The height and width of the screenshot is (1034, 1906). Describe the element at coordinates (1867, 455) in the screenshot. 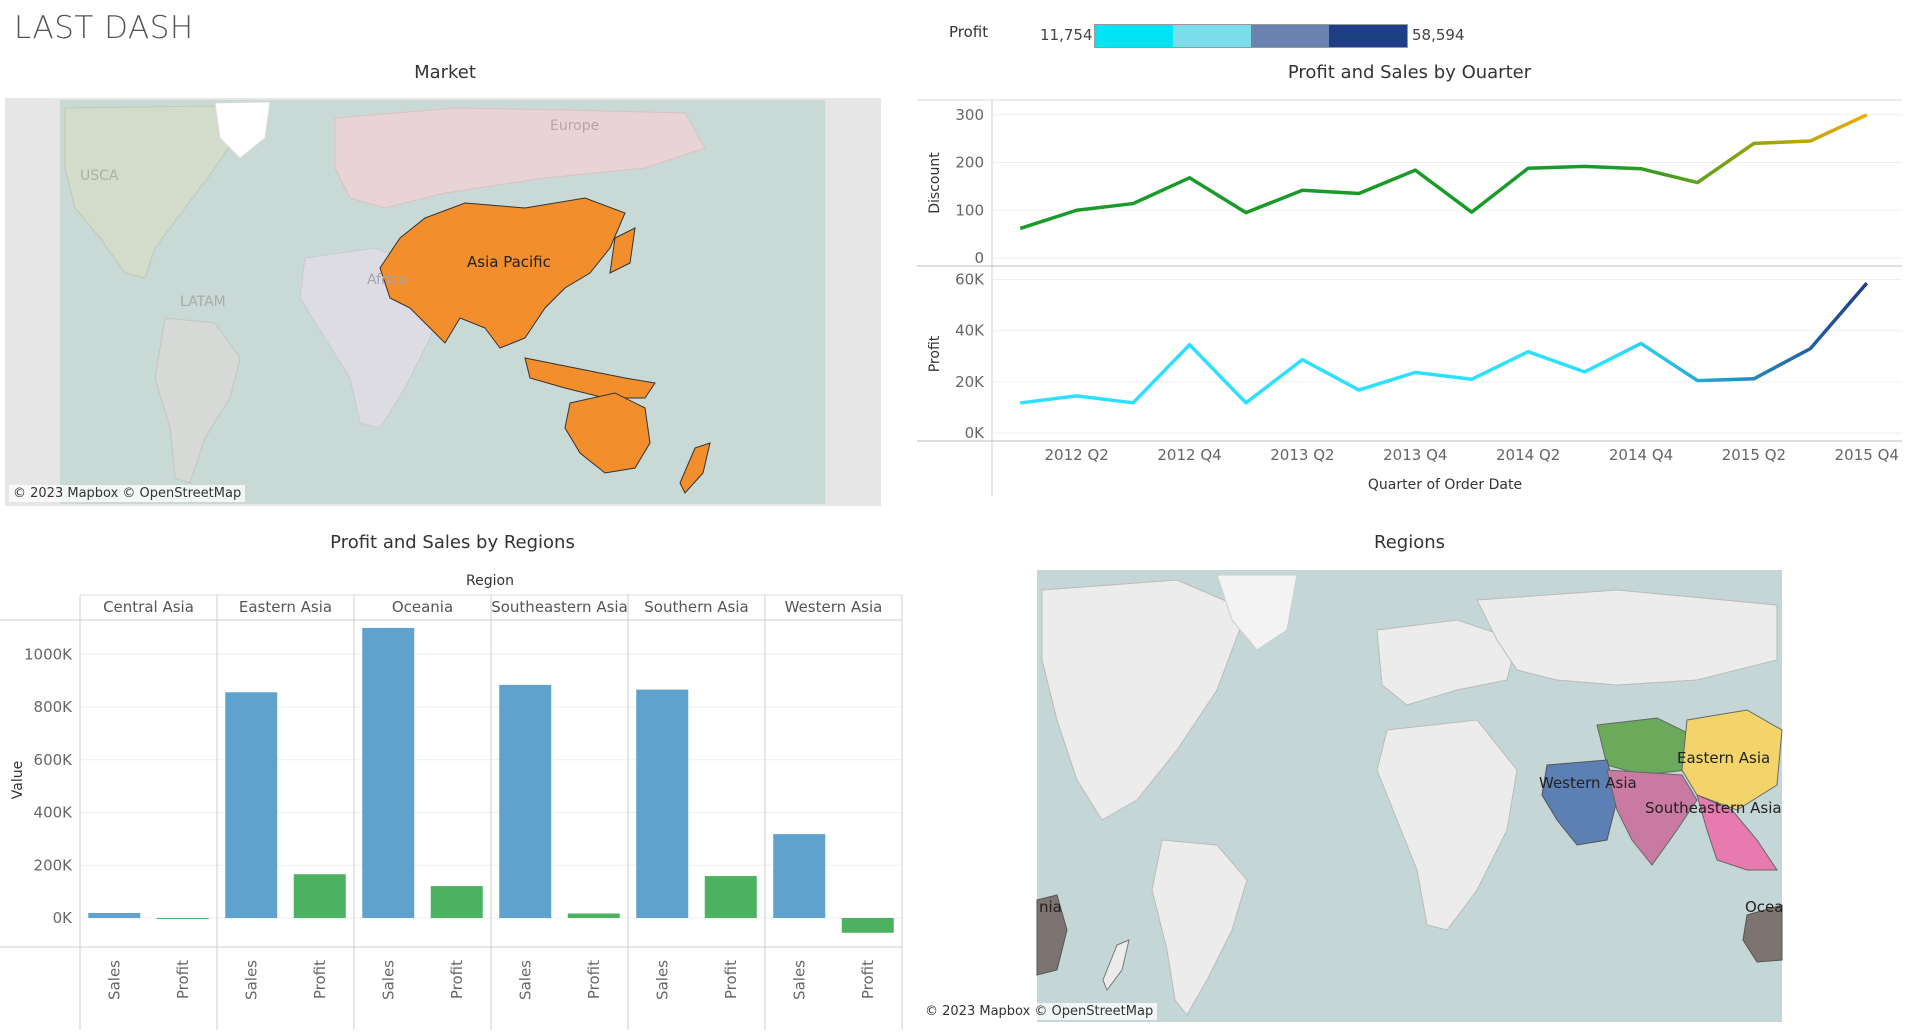

I see `x-tick-label: 2015 Q4` at that location.